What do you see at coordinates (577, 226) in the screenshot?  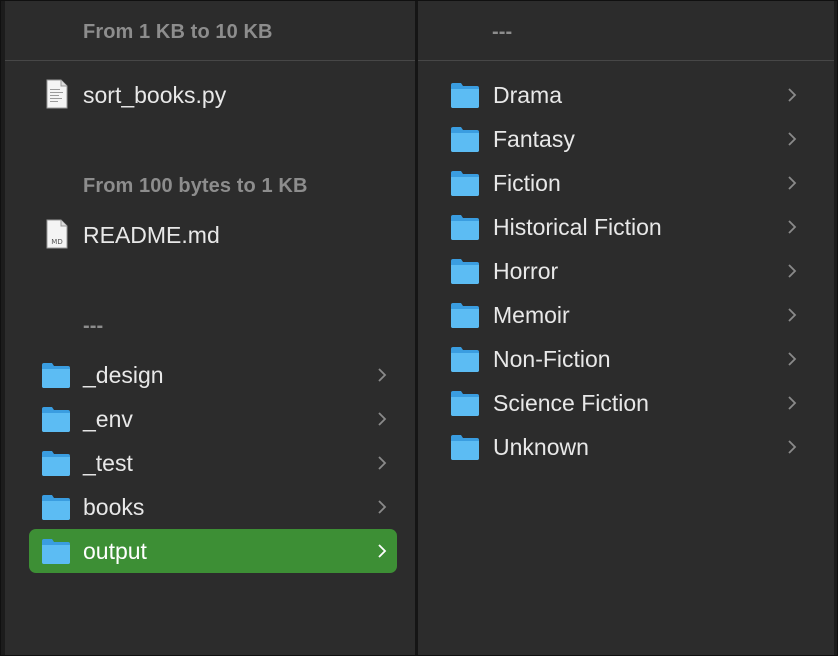 I see `folder-name: Historical Fiction` at bounding box center [577, 226].